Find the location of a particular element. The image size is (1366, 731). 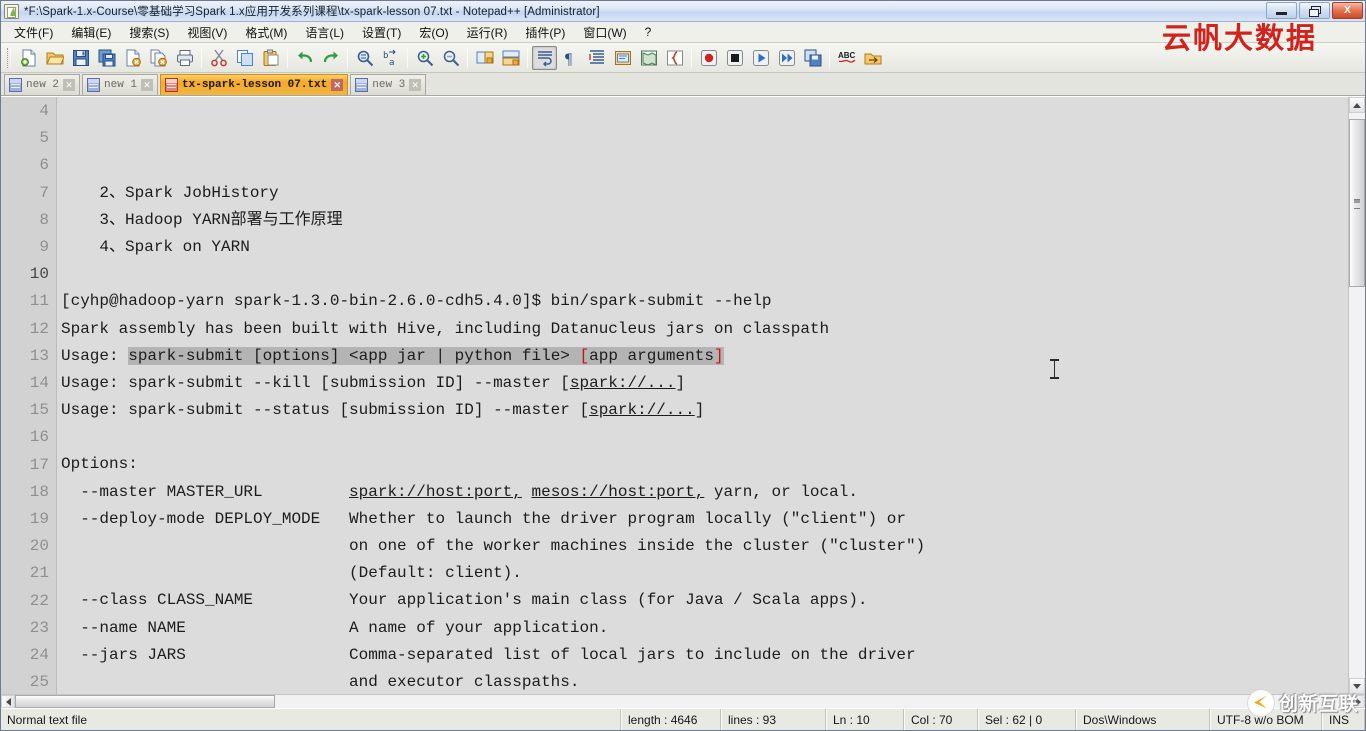

toolbar-button-run-macro-multiple is located at coordinates (786, 58).